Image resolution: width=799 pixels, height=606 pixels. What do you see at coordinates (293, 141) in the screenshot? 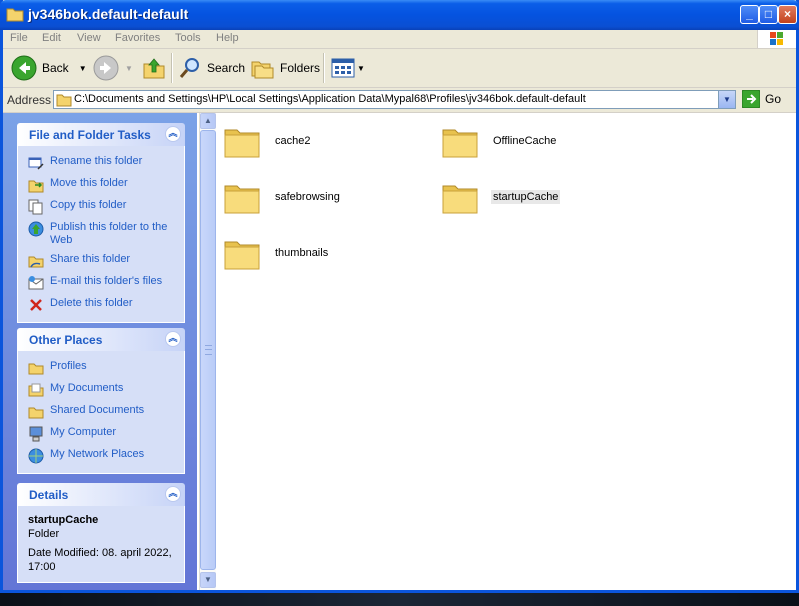
I see `folder-name: cache2` at bounding box center [293, 141].